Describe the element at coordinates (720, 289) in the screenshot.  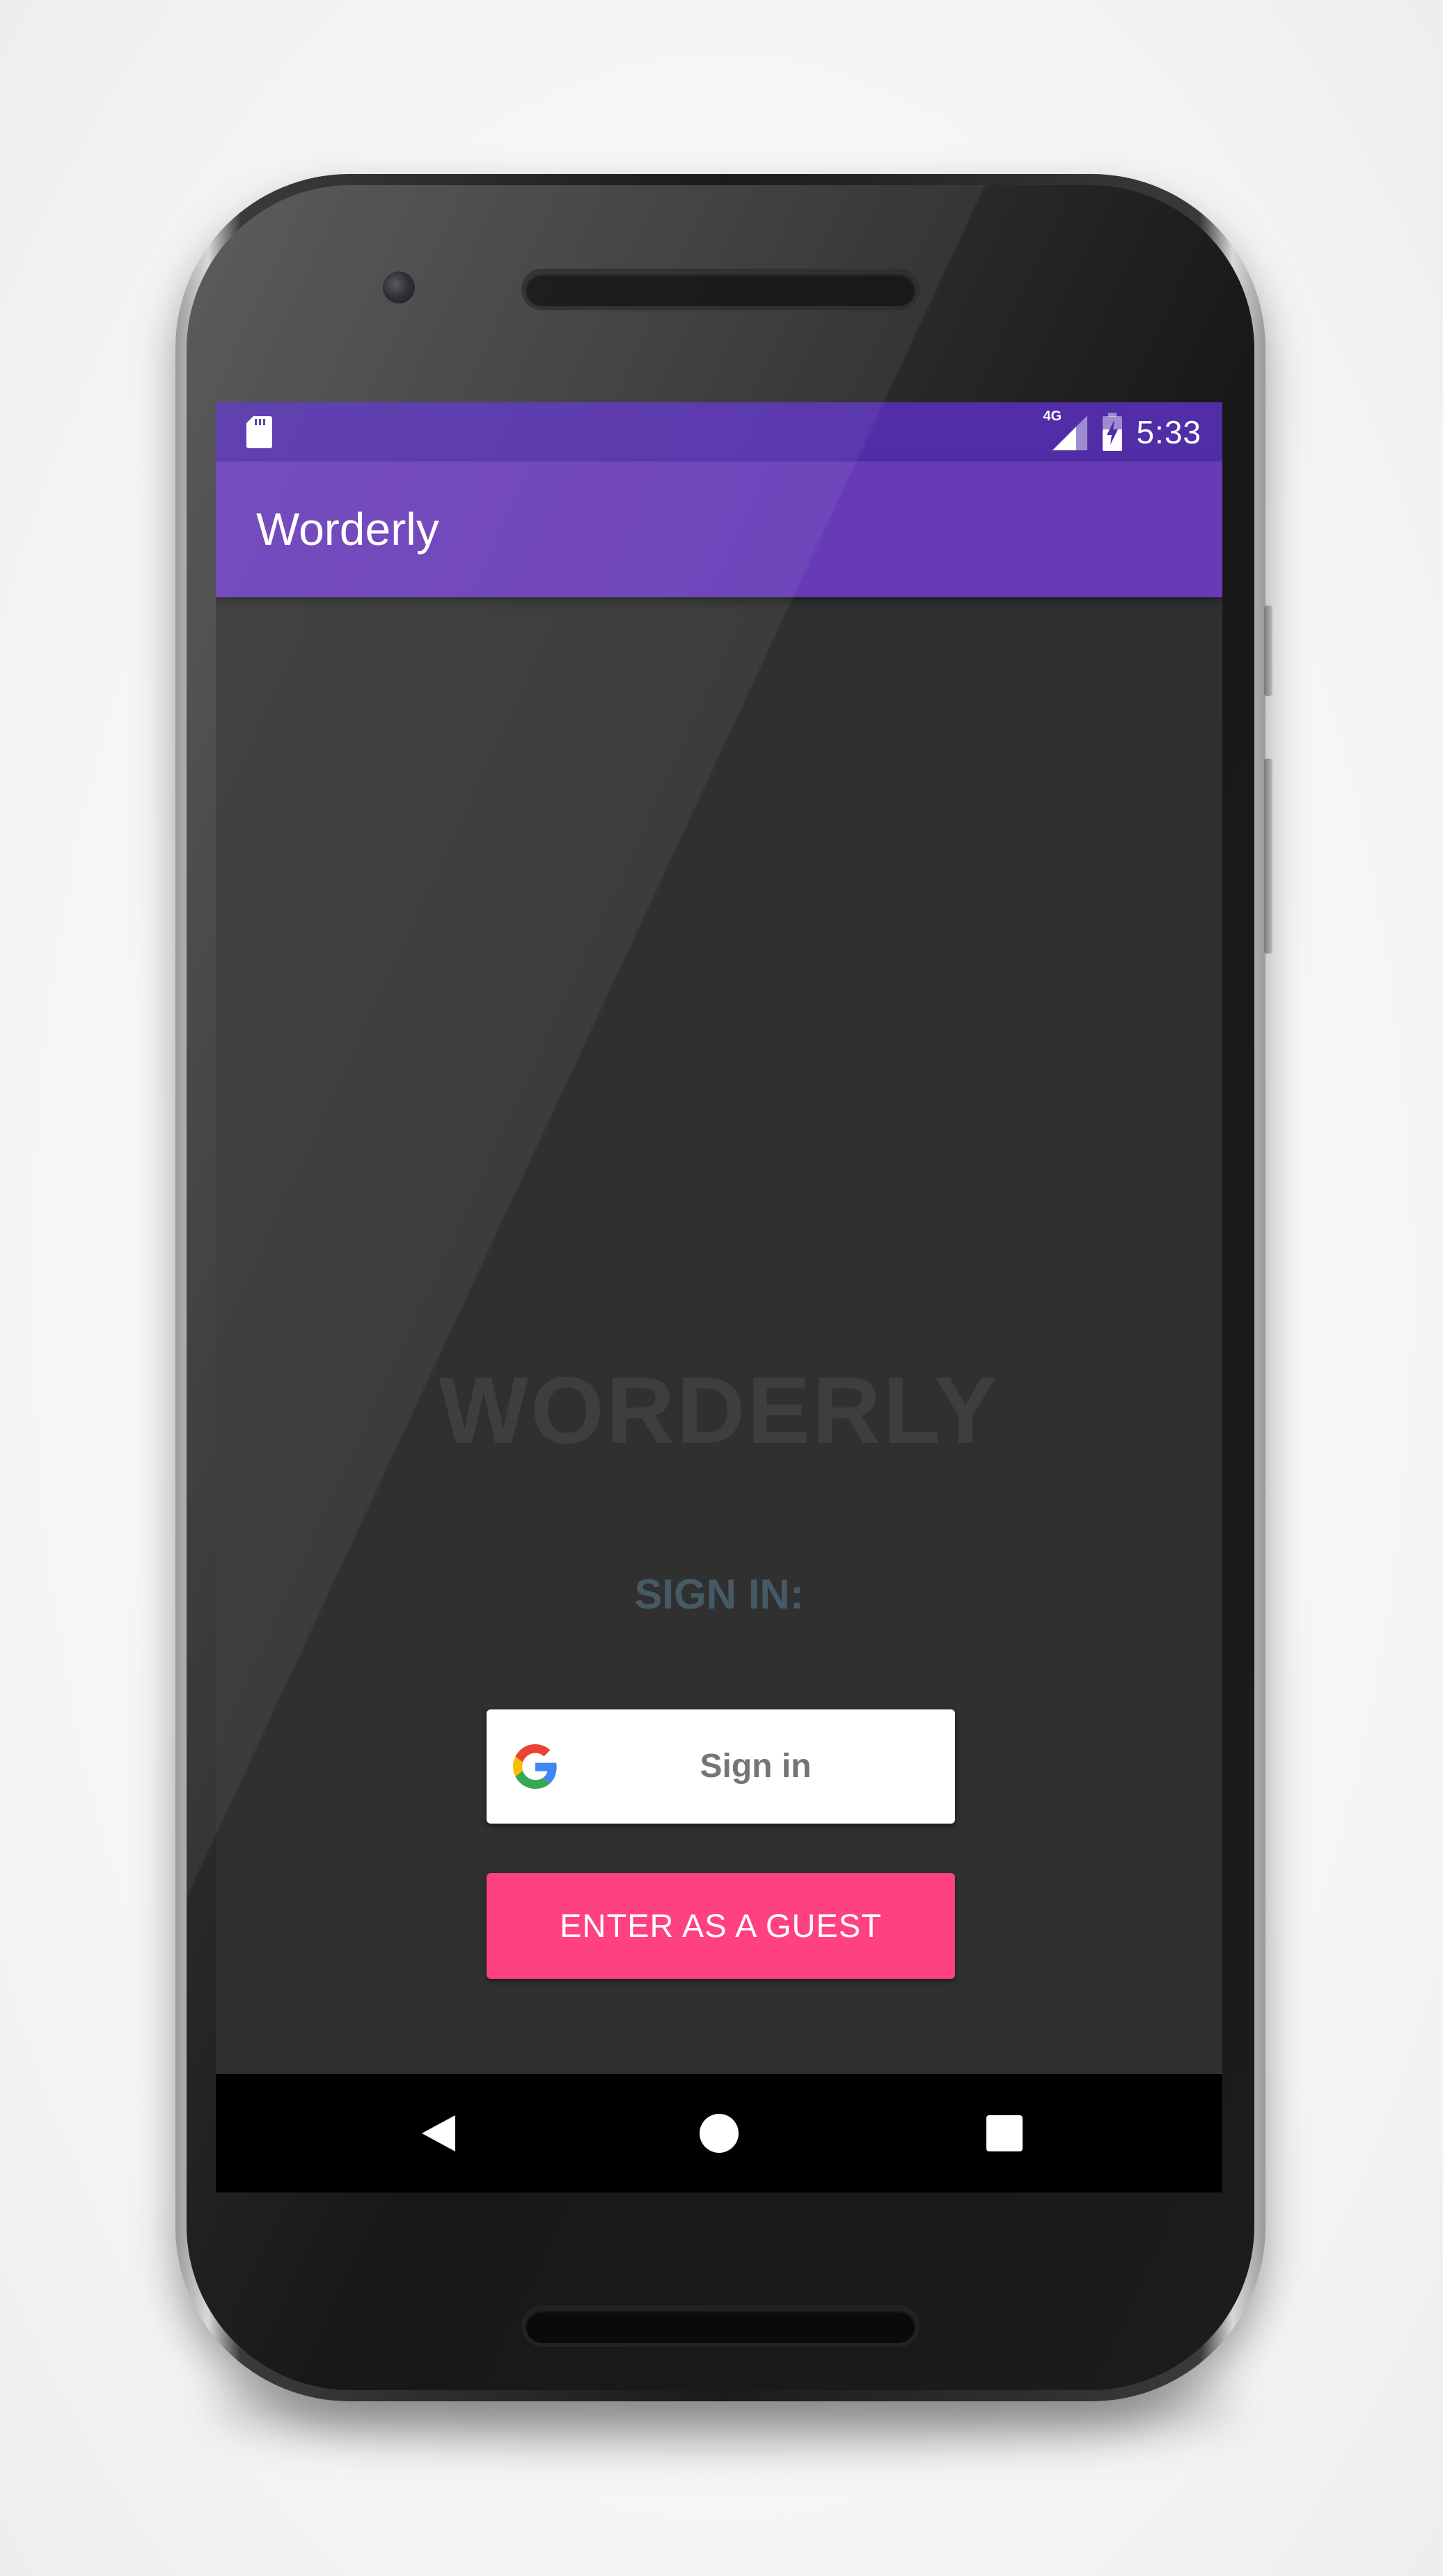
I see `top-speaker` at that location.